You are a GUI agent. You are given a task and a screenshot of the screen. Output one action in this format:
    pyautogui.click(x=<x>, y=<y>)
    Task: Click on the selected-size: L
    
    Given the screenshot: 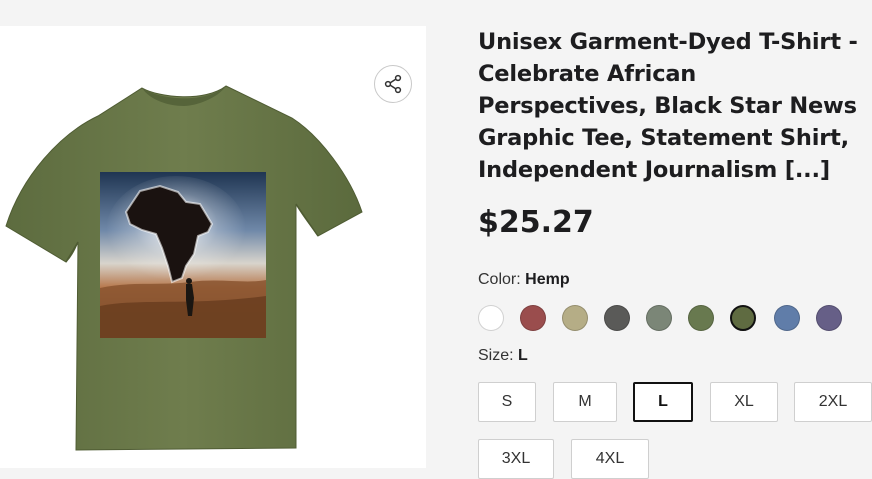 What is the action you would take?
    pyautogui.click(x=523, y=355)
    